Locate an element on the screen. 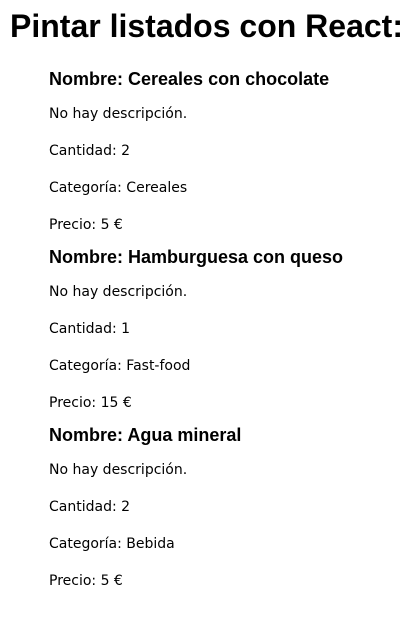 The width and height of the screenshot is (402, 641). product-quantity: Cantidad: 1 is located at coordinates (90, 329).